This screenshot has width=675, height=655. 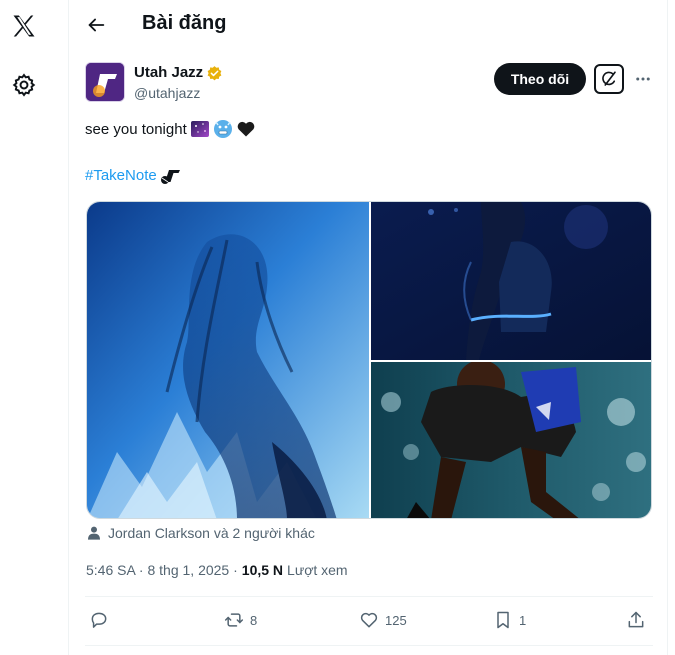 I want to click on grok-button, so click(x=609, y=79).